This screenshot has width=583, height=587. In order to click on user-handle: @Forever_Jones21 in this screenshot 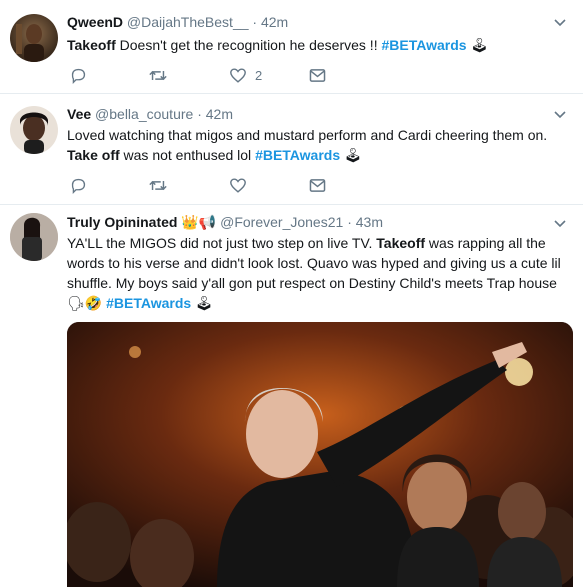, I will do `click(281, 222)`.